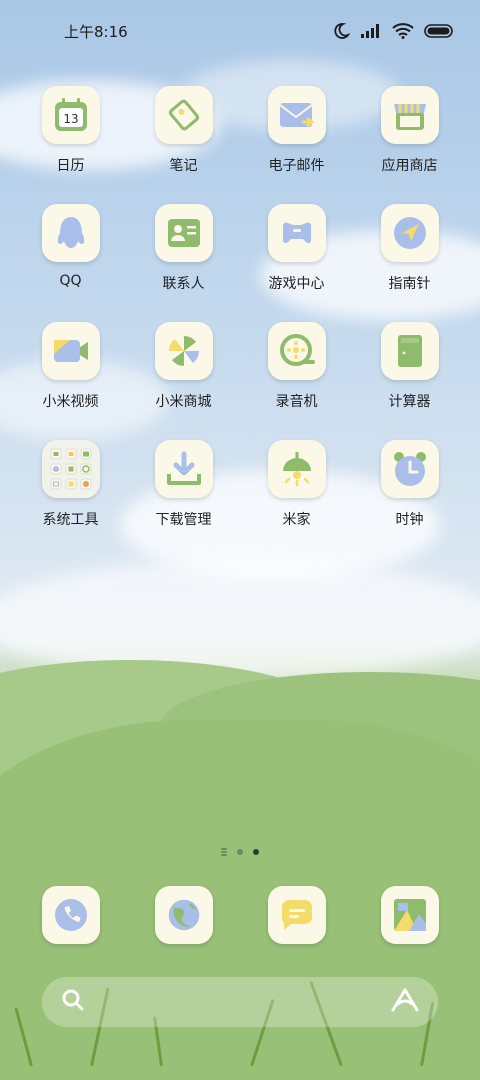 The width and height of the screenshot is (480, 1080). Describe the element at coordinates (183, 284) in the screenshot. I see `app-label: 联系人` at that location.